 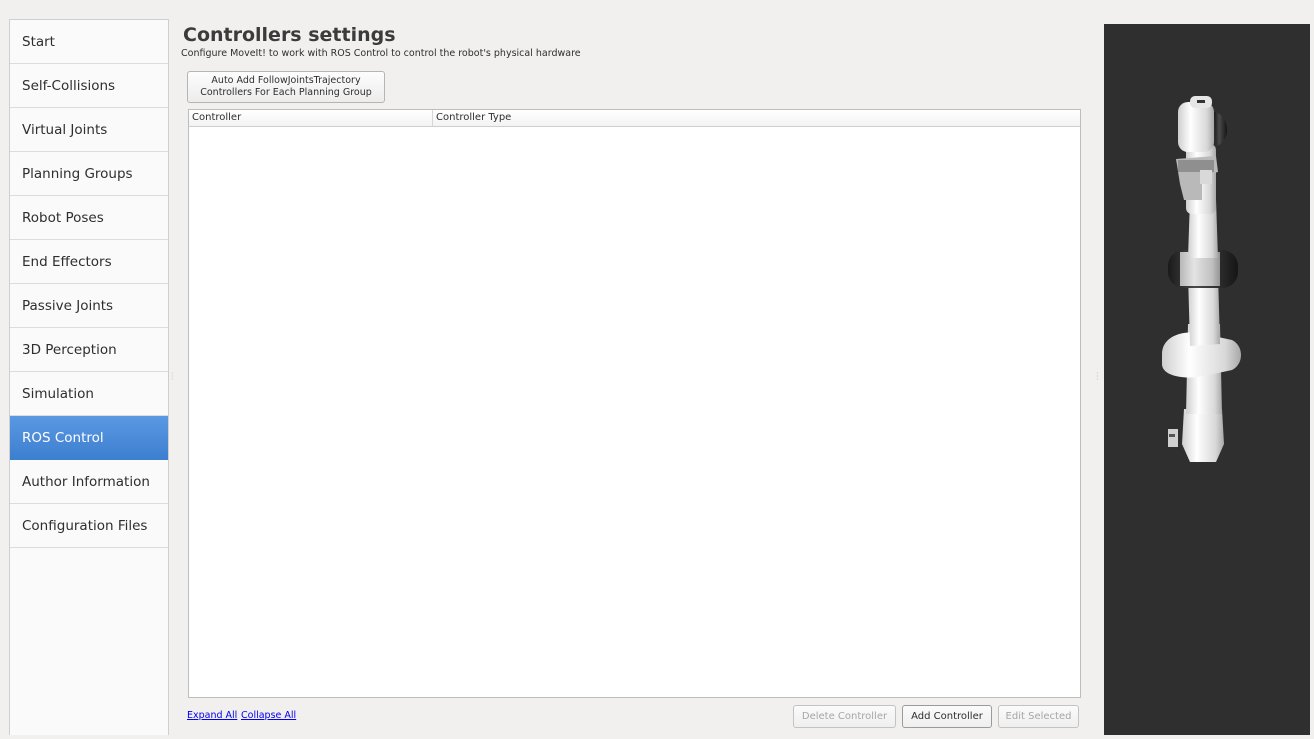 I want to click on sidebar-item-end-effectors: End Effectors, so click(x=89, y=262).